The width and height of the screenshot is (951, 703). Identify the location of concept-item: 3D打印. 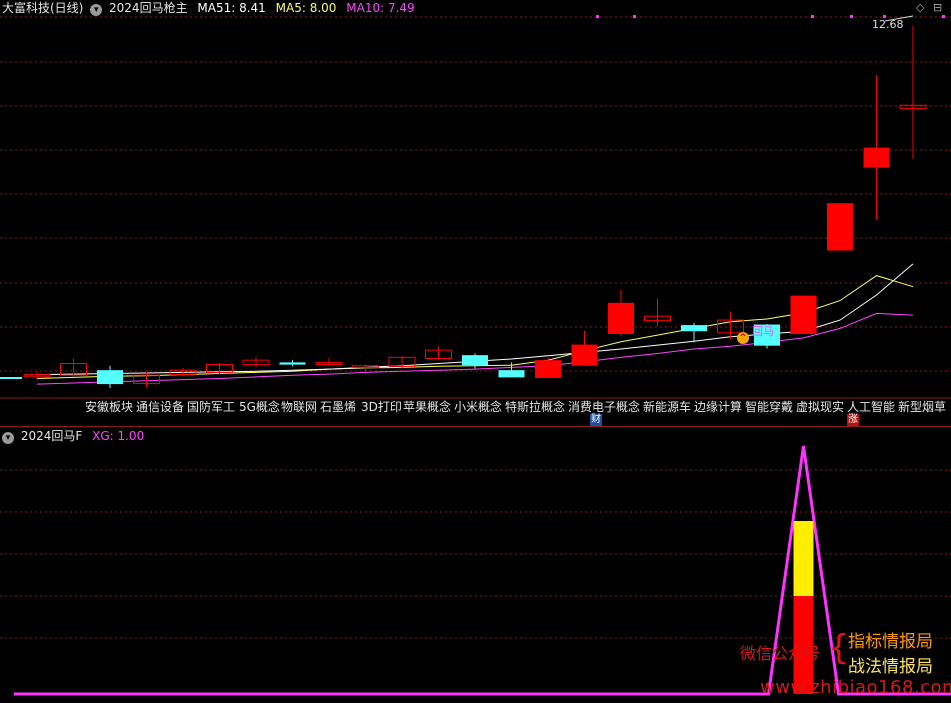
(381, 407).